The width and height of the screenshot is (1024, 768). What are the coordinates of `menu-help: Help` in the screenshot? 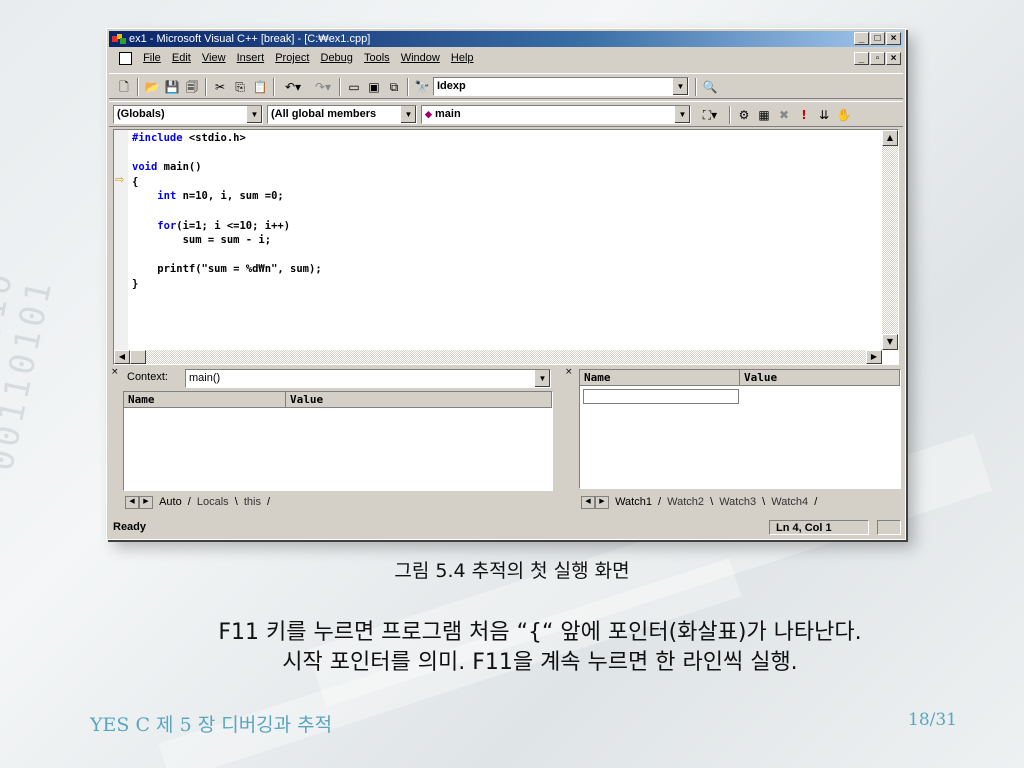 It's located at (462, 58).